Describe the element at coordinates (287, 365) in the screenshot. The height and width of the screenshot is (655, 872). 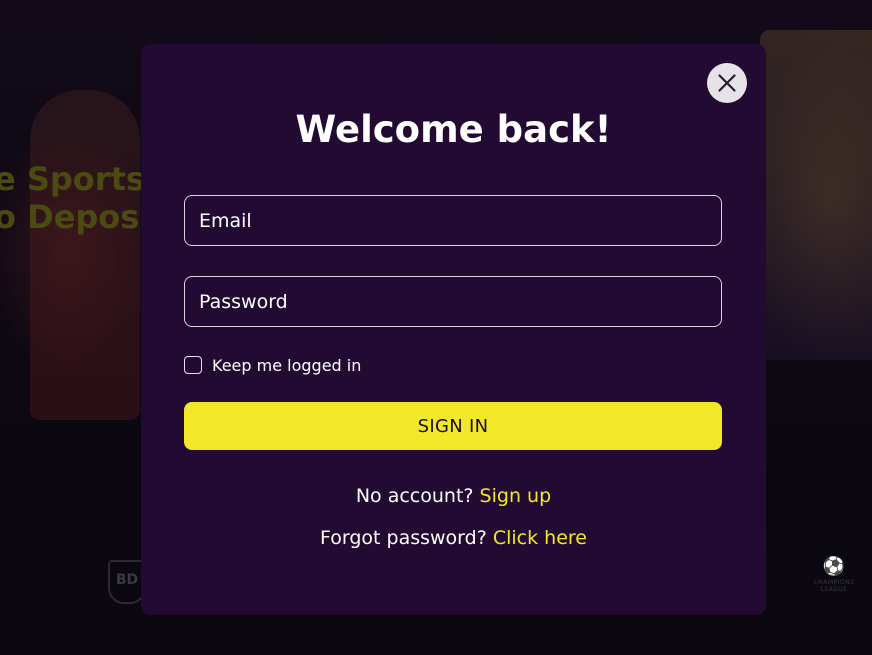
I see `keep-logged-in-label: Keep me logged in` at that location.